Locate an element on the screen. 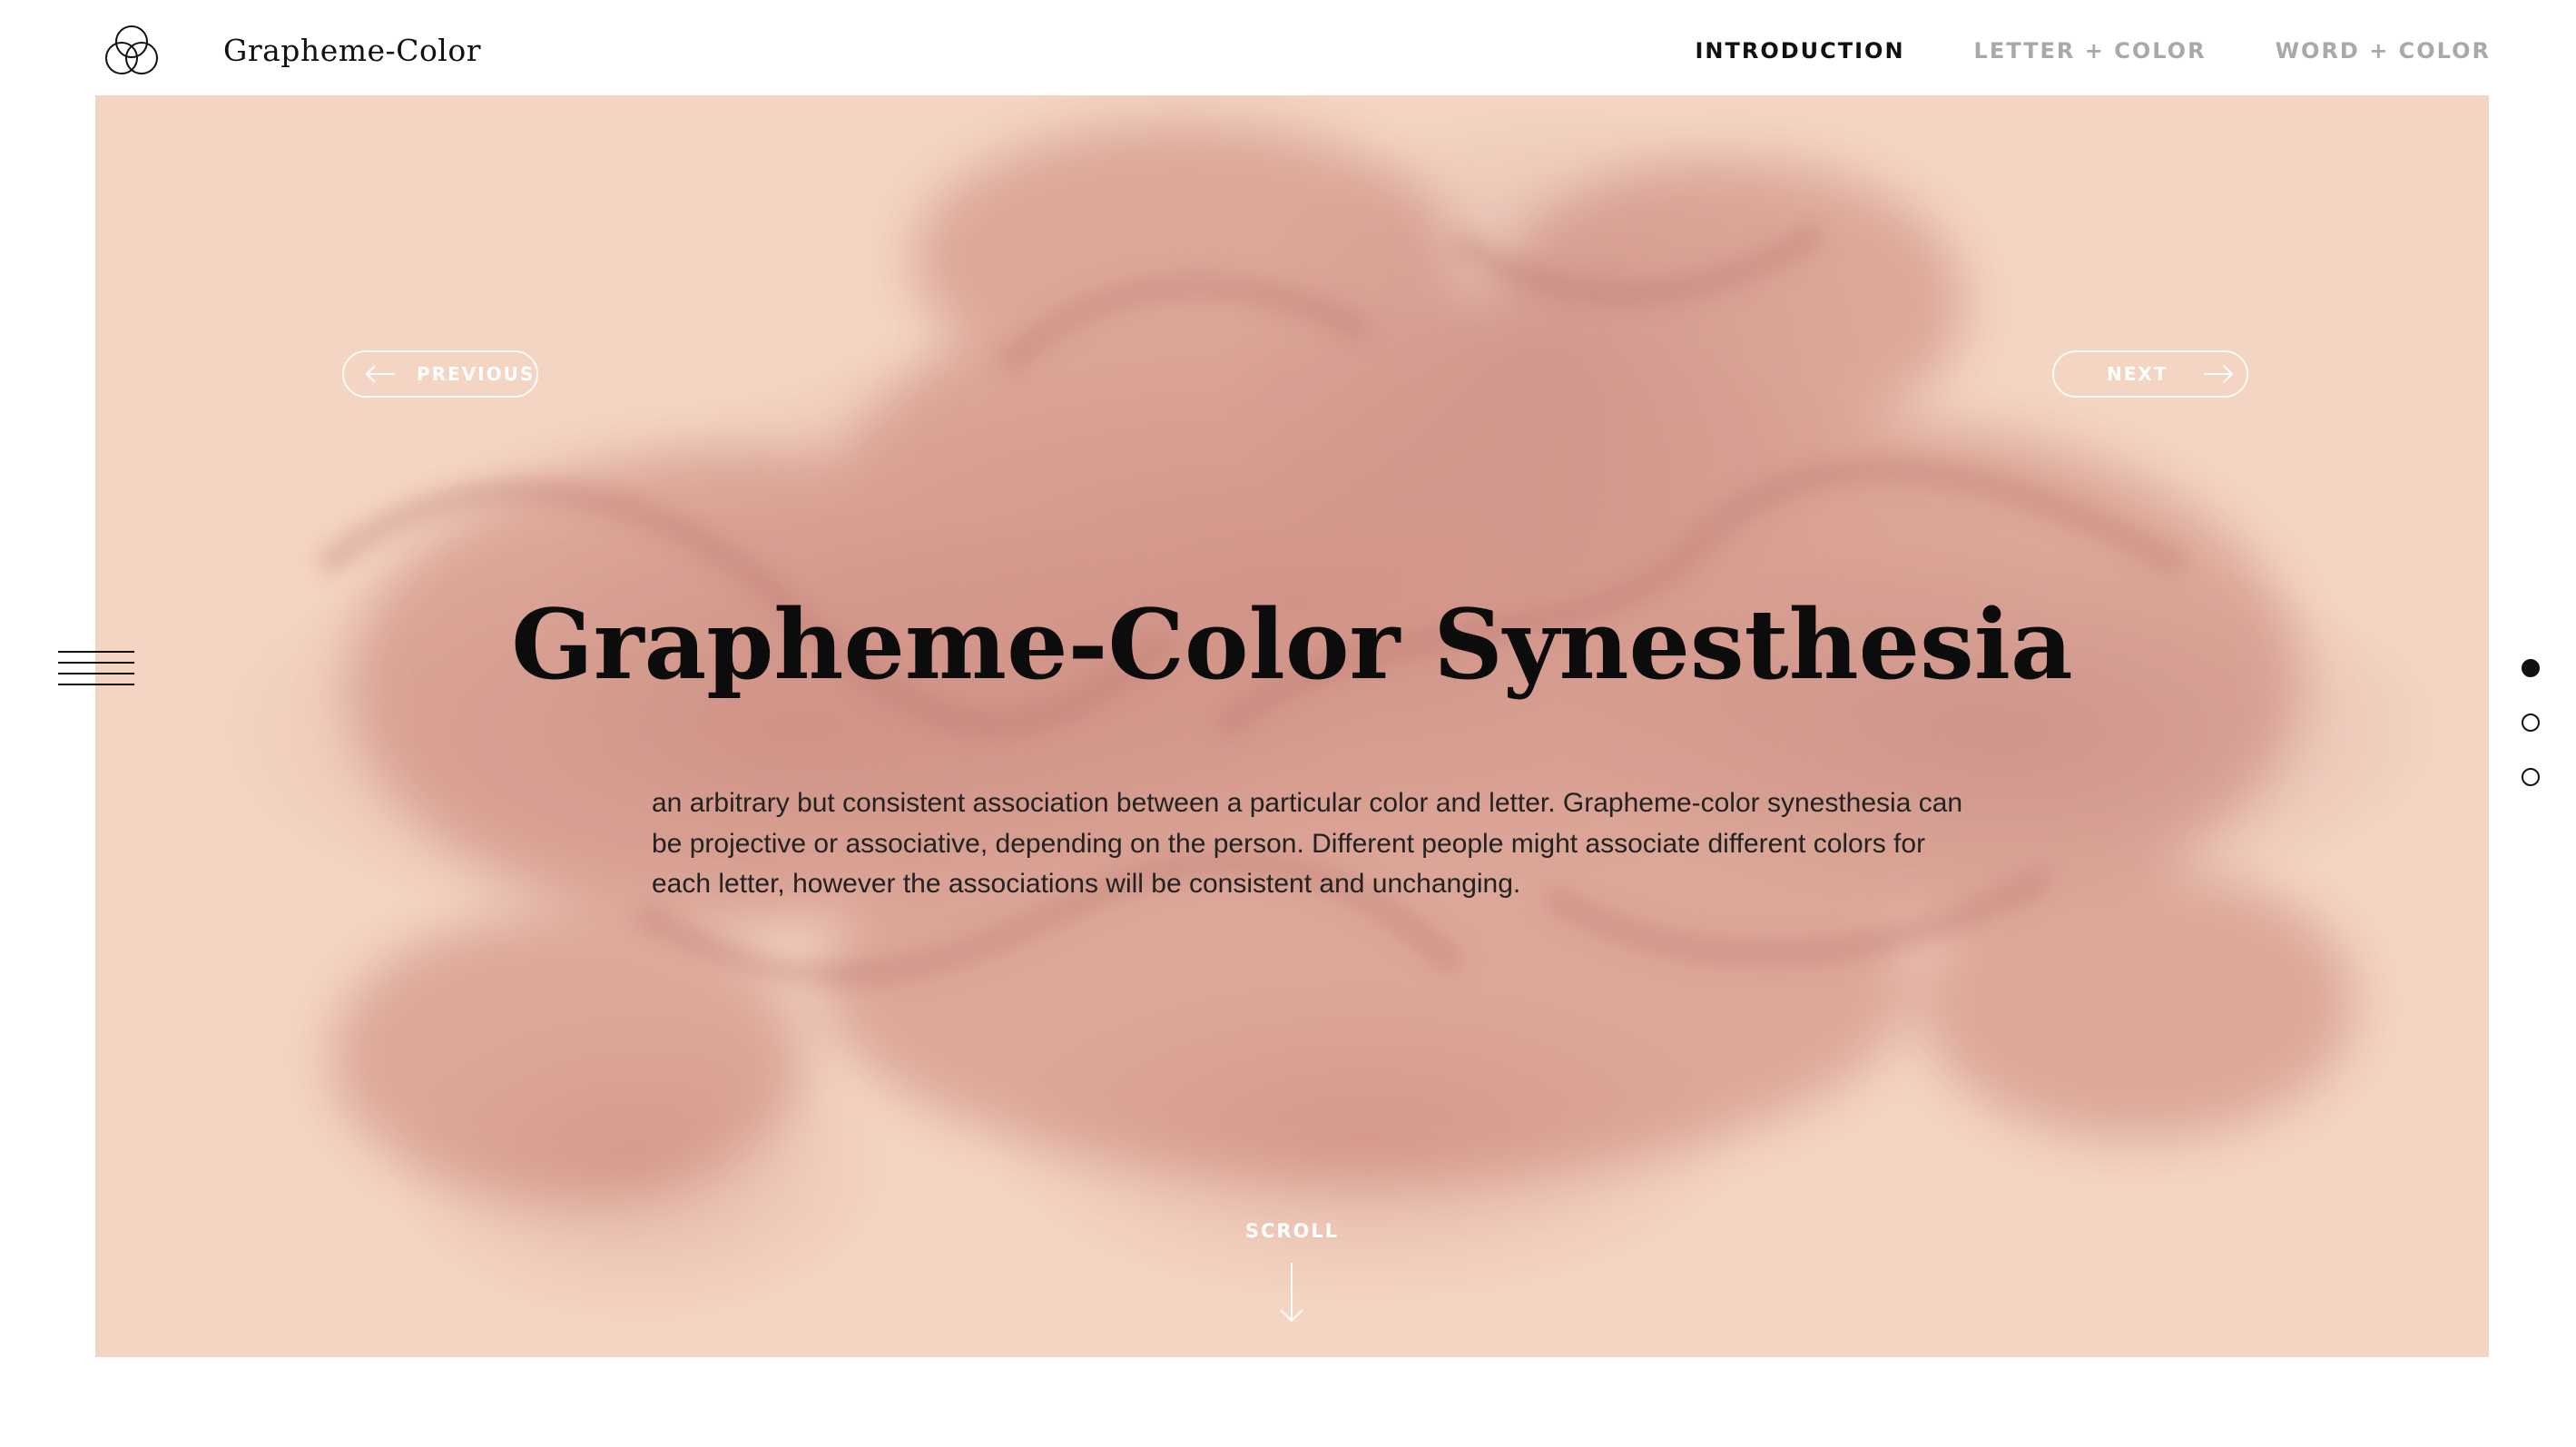 The height and width of the screenshot is (1447, 2576). section-pager is located at coordinates (2533, 722).